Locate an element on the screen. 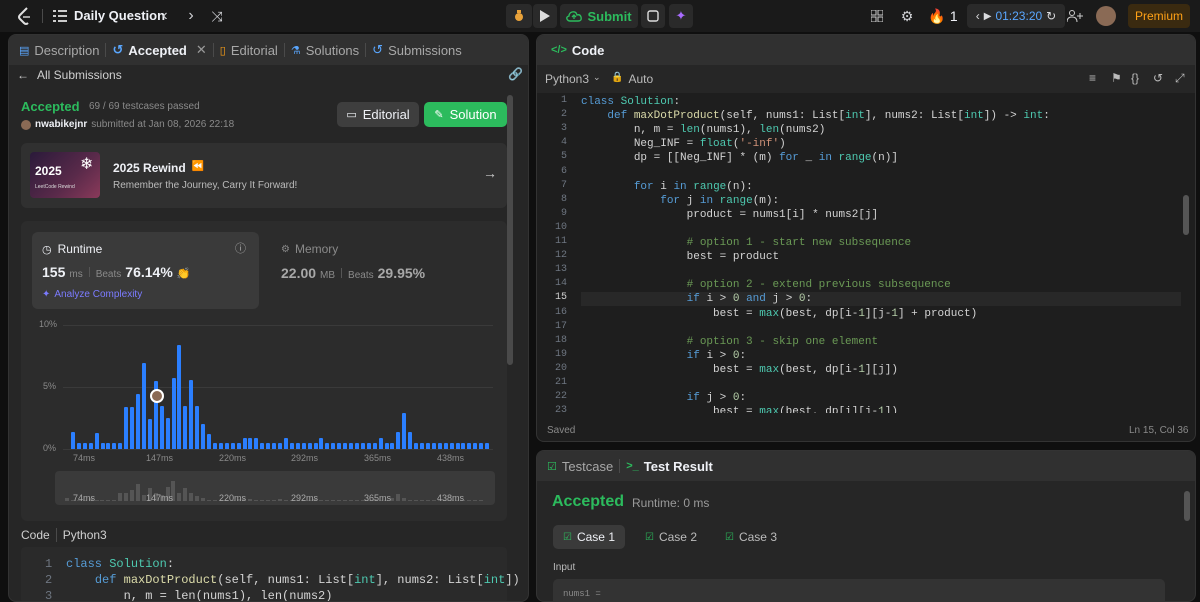 The image size is (1200, 602). code-line: if i > 0 and j > 0: is located at coordinates (881, 299).